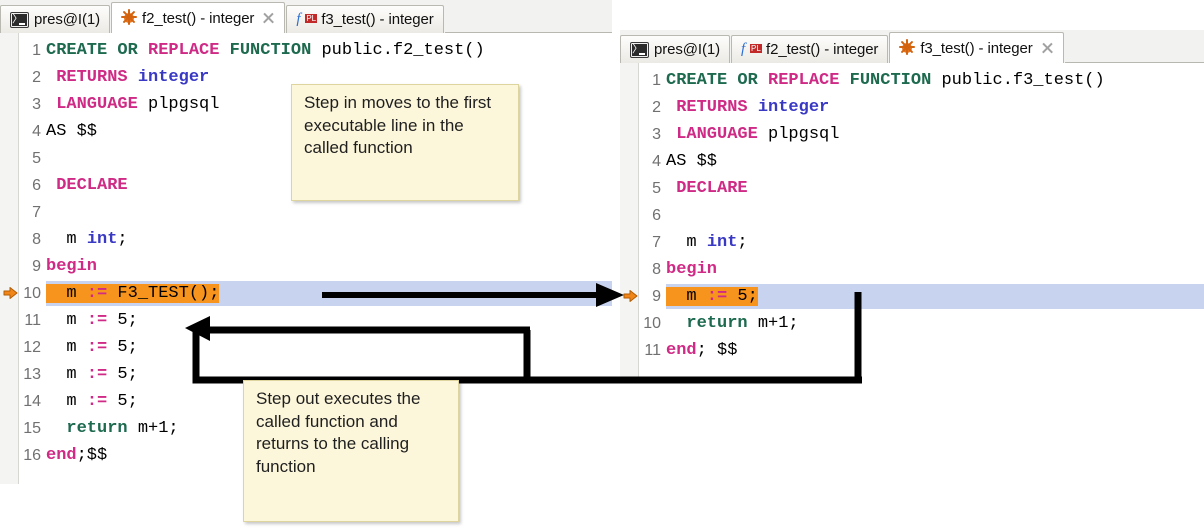  I want to click on right-tabbar-filler, so click(1134, 48).